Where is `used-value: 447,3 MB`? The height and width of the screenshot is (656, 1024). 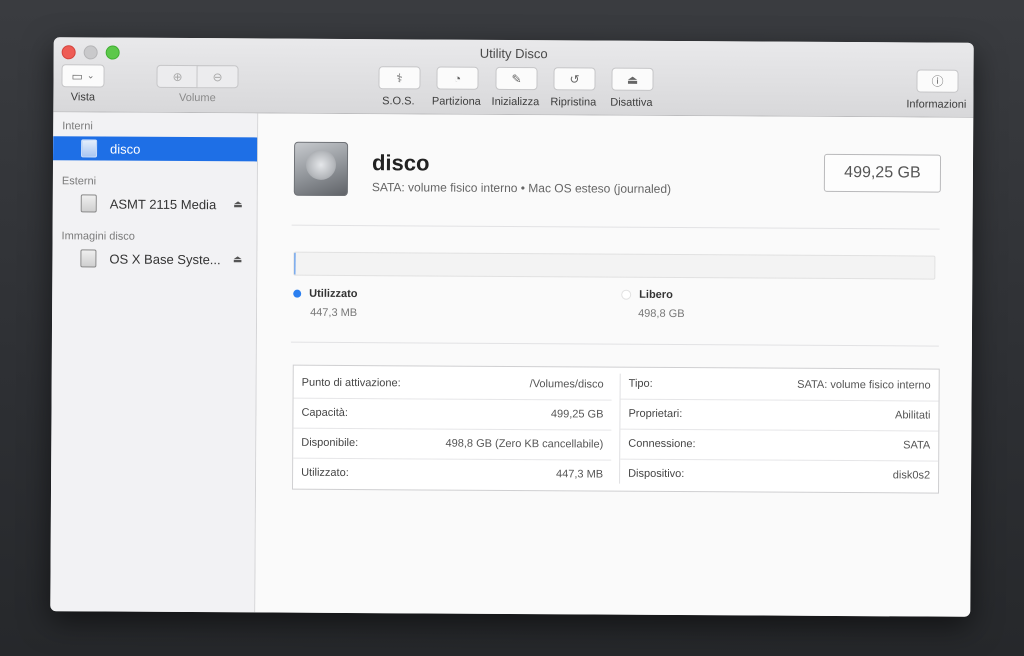
used-value: 447,3 MB is located at coordinates (334, 313).